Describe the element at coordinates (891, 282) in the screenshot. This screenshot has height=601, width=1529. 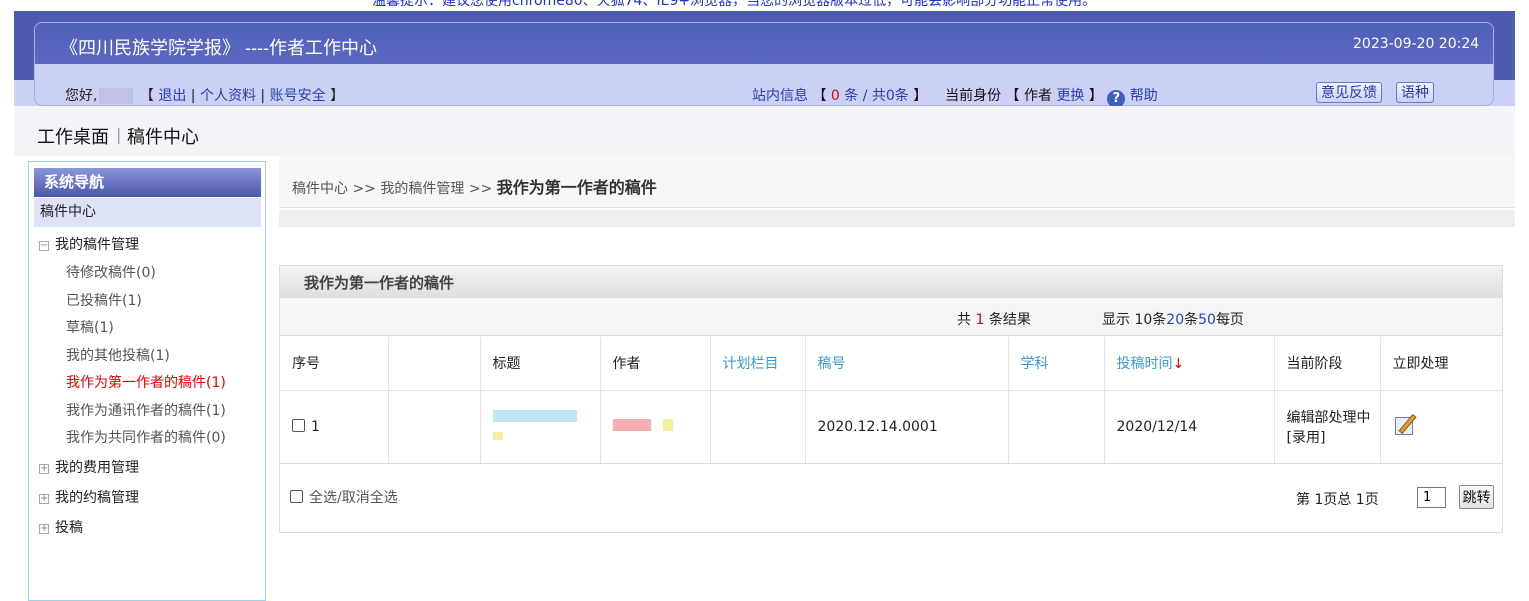
I see `panel-title: 我作为第一作者的稿件` at that location.